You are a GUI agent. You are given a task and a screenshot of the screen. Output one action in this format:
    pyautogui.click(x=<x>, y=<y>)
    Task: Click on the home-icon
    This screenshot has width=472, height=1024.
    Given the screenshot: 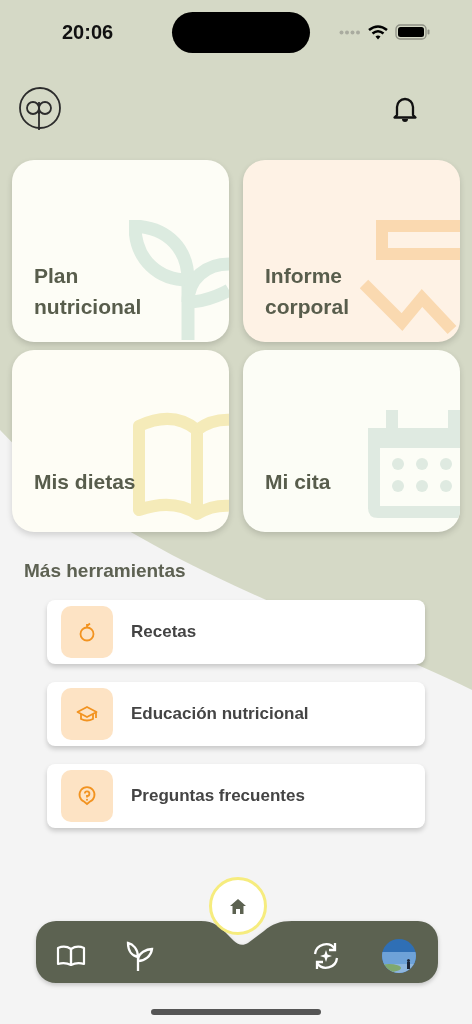 What is the action you would take?
    pyautogui.click(x=238, y=906)
    